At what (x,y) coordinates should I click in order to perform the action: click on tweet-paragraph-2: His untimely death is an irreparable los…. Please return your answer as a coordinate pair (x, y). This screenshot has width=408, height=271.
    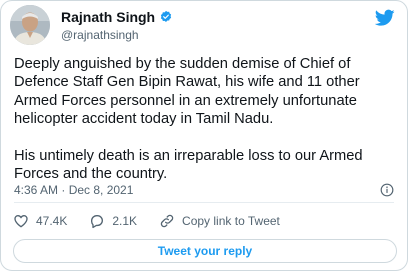
    Looking at the image, I should click on (188, 165).